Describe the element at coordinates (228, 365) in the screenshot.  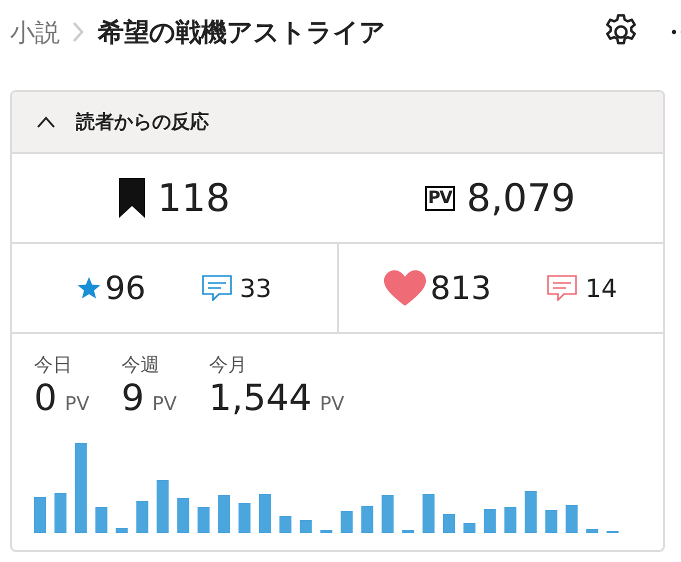
I see `period-label: 今月` at that location.